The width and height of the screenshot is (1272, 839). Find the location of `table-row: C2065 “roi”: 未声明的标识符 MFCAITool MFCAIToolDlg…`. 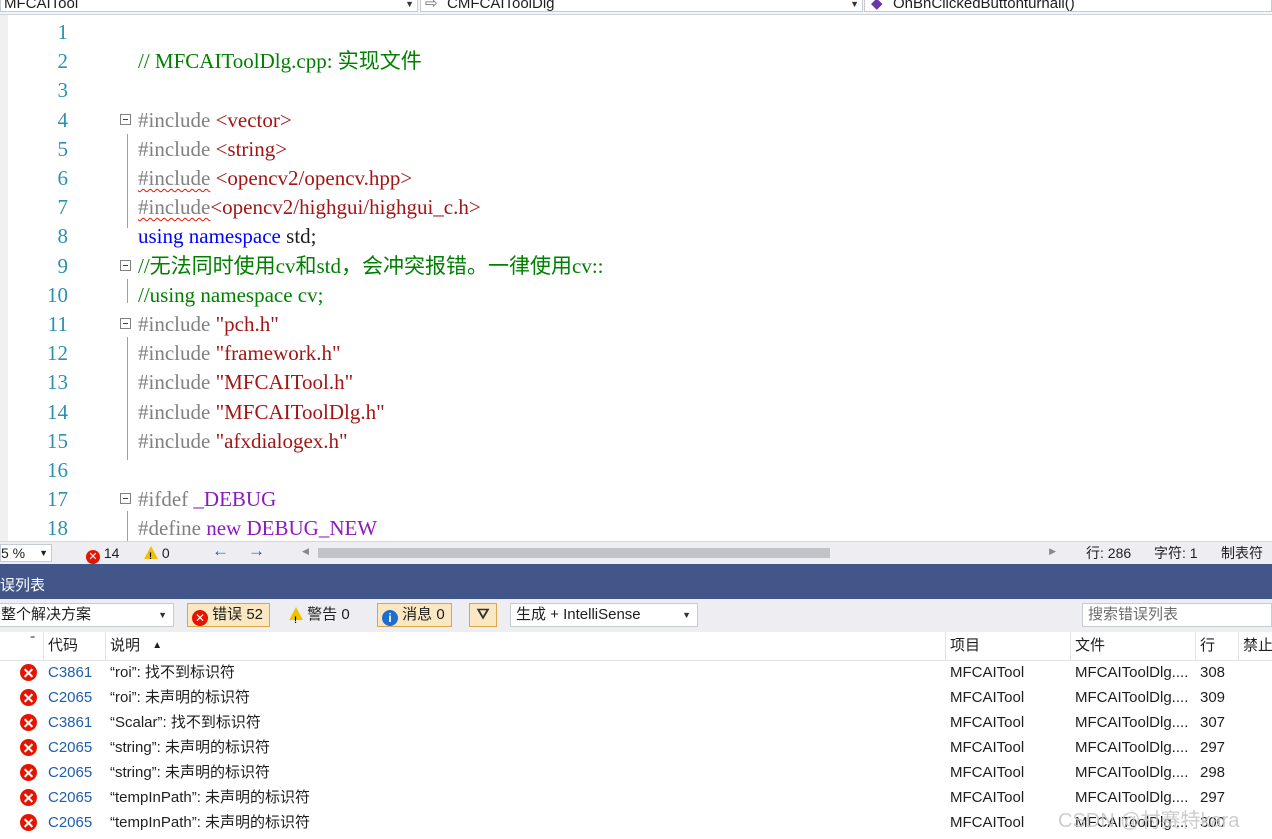

table-row: C2065 “roi”: 未声明的标识符 MFCAITool MFCAIToolDlg… is located at coordinates (636, 697).